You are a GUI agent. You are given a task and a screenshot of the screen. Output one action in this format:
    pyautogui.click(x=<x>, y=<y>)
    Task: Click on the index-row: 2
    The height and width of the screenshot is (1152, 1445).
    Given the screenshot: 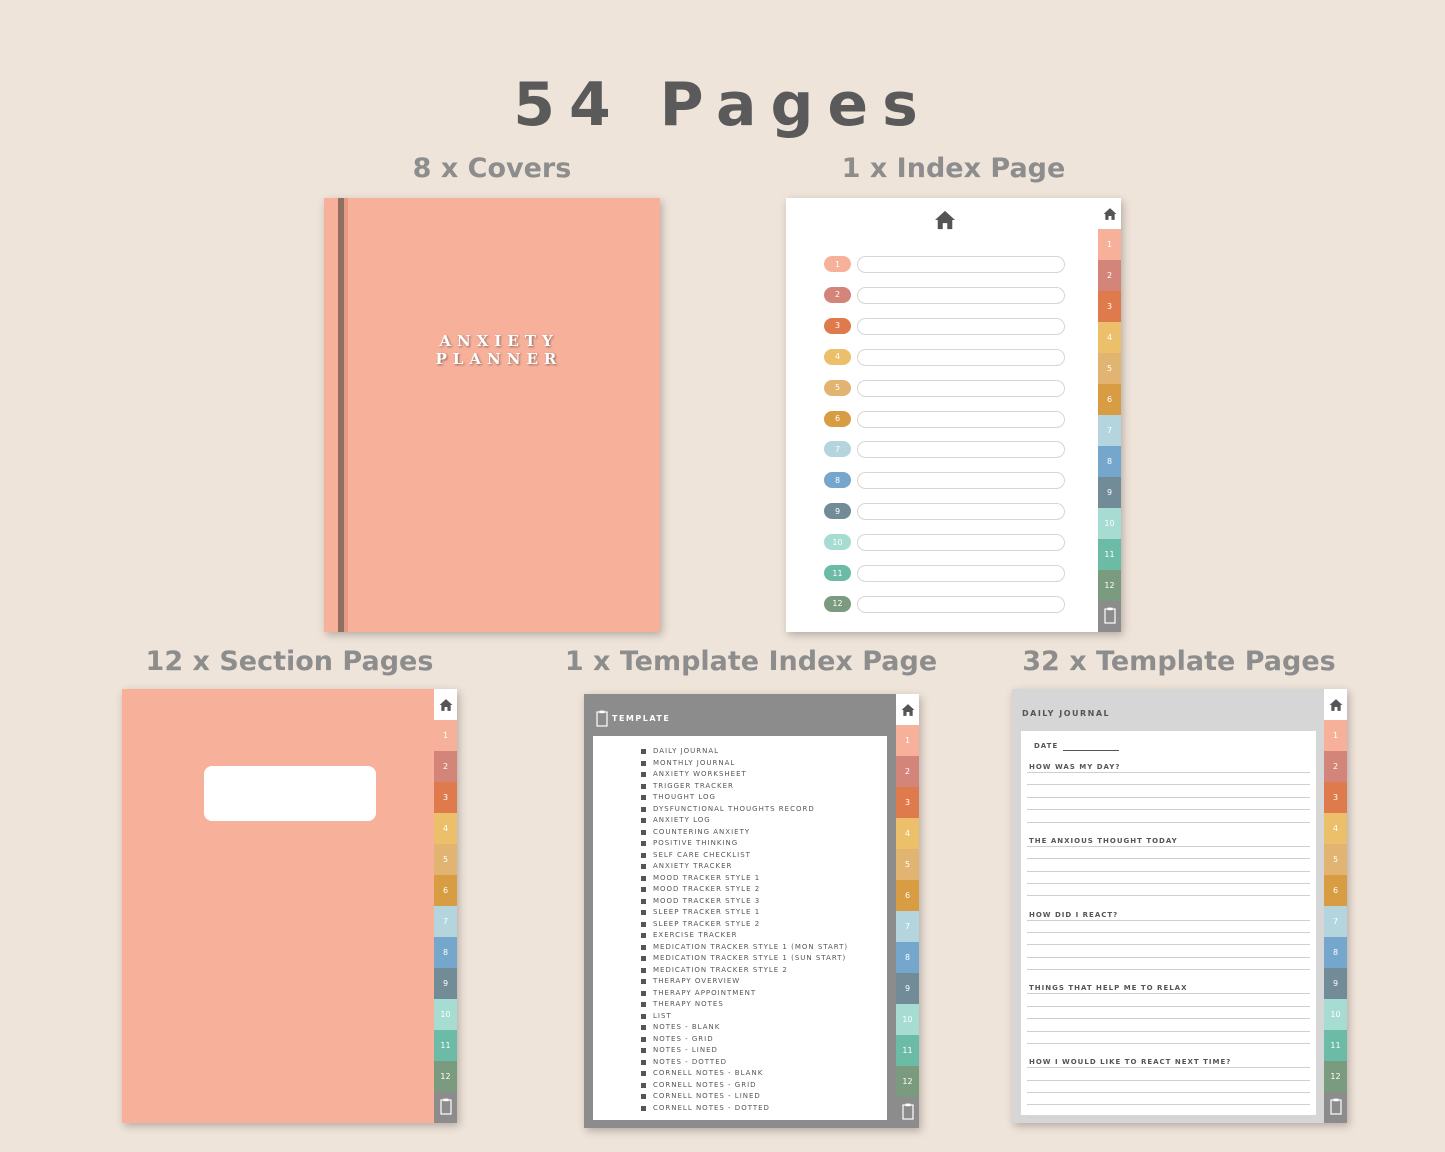 What is the action you would take?
    pyautogui.click(x=945, y=295)
    